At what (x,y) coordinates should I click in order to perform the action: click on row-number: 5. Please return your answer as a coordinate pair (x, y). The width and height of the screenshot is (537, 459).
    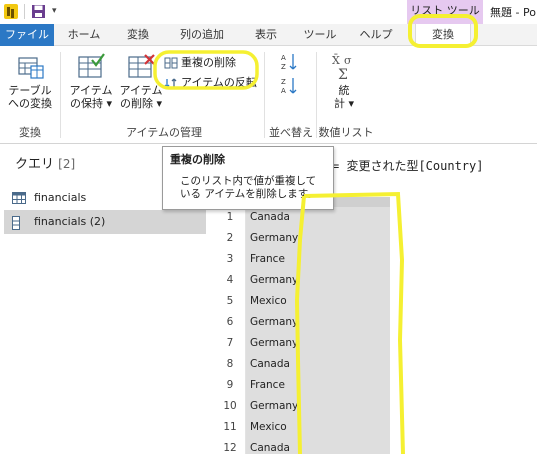
    Looking at the image, I should click on (230, 301).